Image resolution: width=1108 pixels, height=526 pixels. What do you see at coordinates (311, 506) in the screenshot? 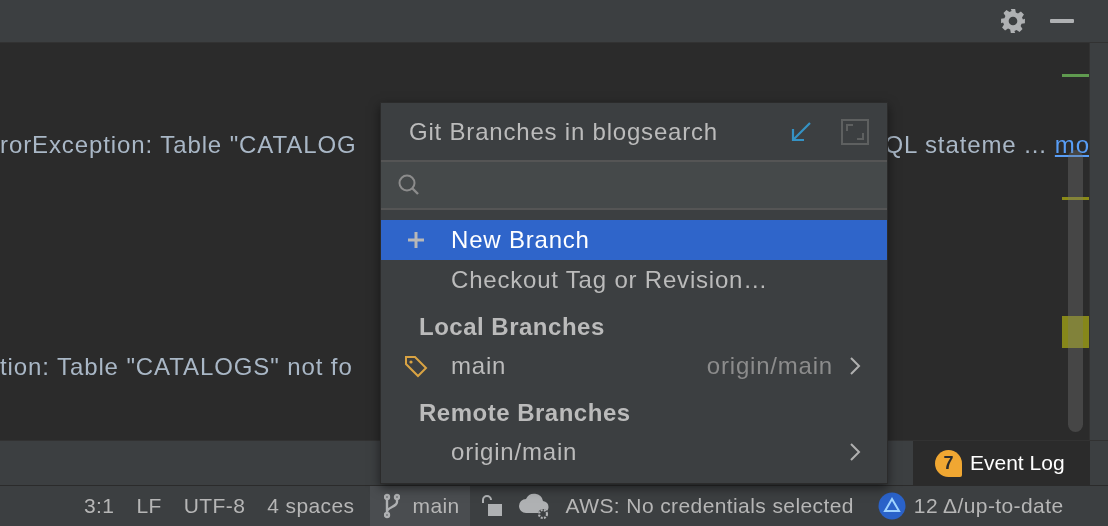
I see `status-item: 4 spaces` at bounding box center [311, 506].